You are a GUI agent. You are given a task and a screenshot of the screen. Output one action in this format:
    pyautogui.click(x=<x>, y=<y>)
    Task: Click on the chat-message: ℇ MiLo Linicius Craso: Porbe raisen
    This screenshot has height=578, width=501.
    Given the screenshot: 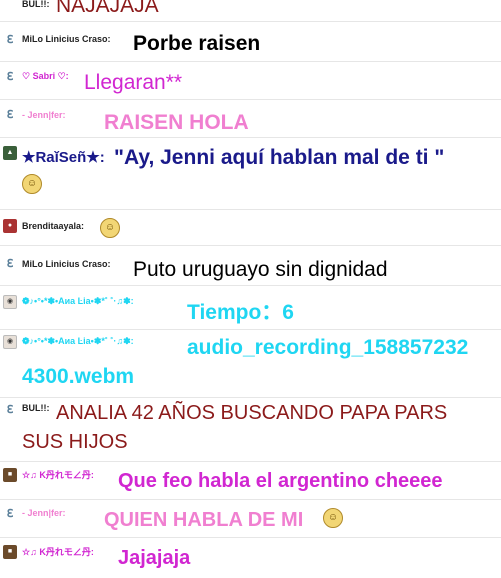 What is the action you would take?
    pyautogui.click(x=250, y=42)
    